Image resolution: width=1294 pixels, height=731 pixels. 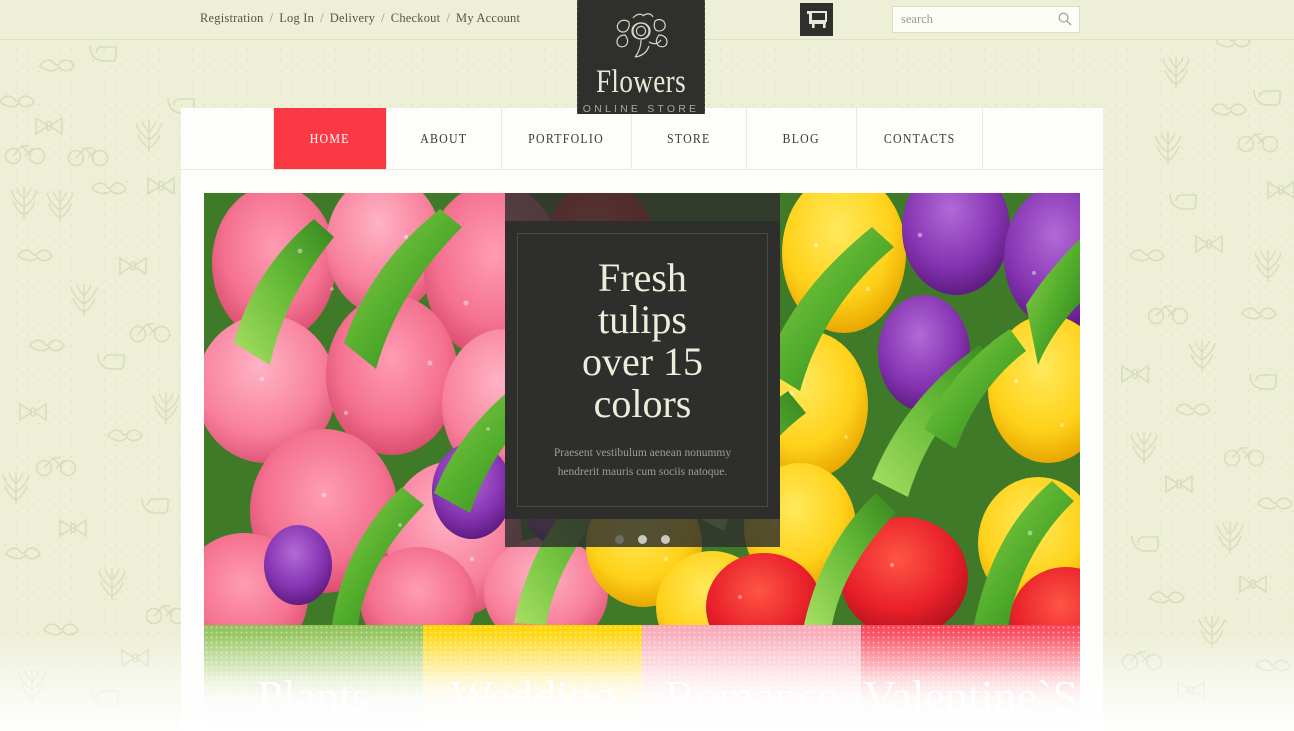 I want to click on nav-item-store: STORE, so click(x=689, y=138).